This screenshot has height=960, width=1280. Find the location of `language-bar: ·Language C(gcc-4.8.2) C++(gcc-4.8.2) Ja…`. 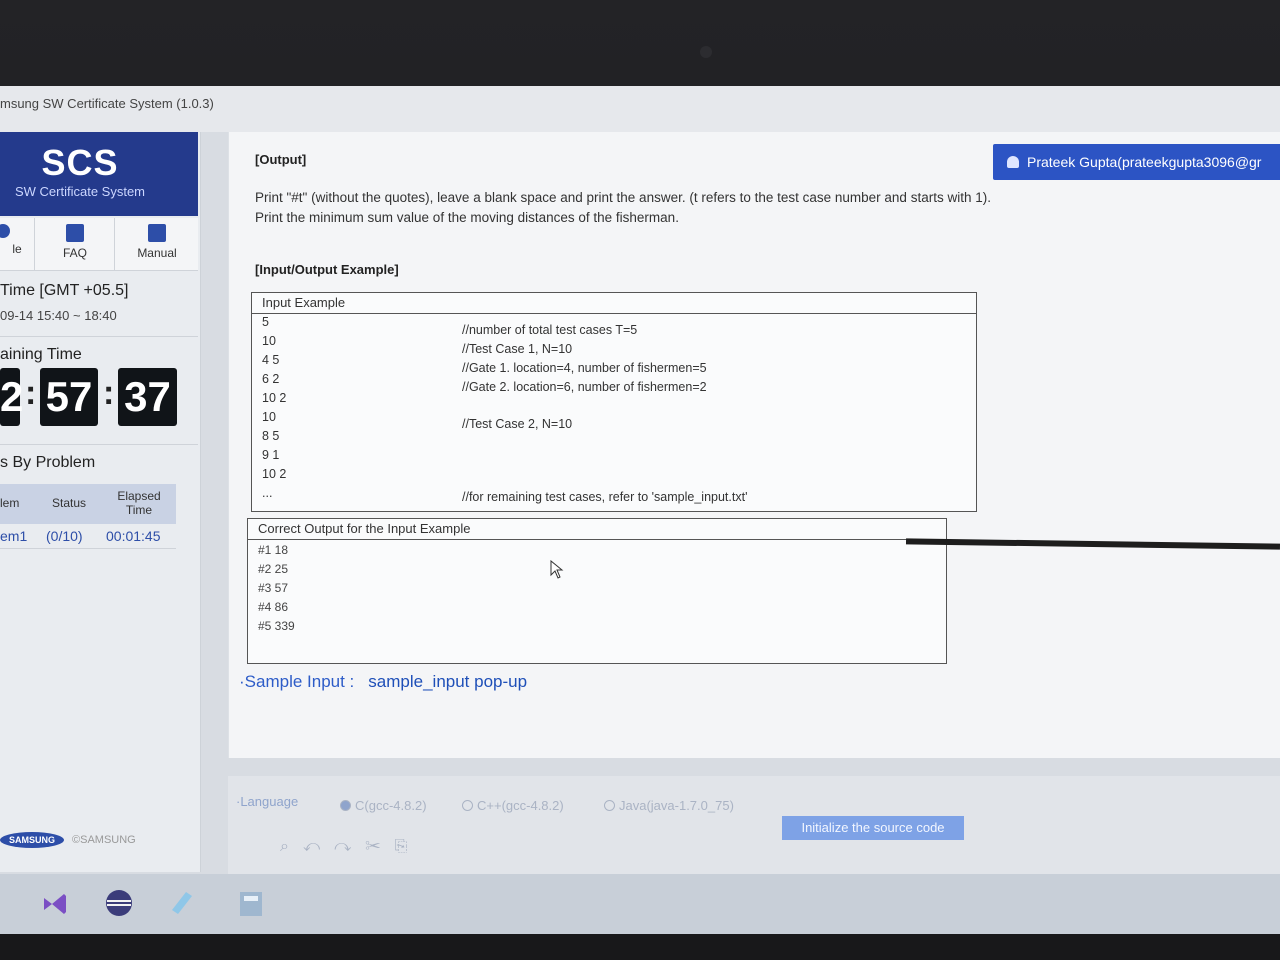

language-bar: ·Language C(gcc-4.8.2) C++(gcc-4.8.2) Ja… is located at coordinates (754, 826).